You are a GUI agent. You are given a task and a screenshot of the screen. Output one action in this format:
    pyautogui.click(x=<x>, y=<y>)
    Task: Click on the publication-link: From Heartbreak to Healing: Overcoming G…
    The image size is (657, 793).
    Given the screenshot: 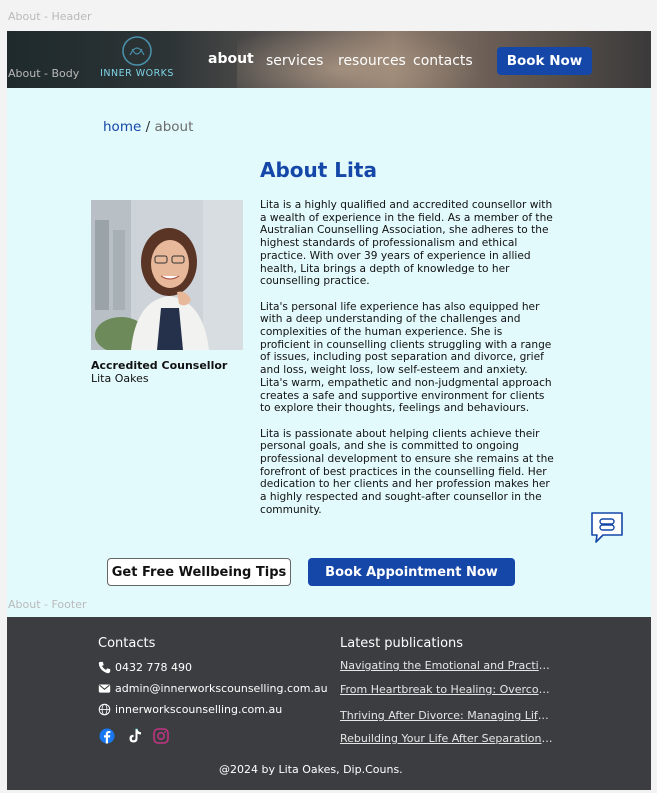 What is the action you would take?
    pyautogui.click(x=447, y=689)
    